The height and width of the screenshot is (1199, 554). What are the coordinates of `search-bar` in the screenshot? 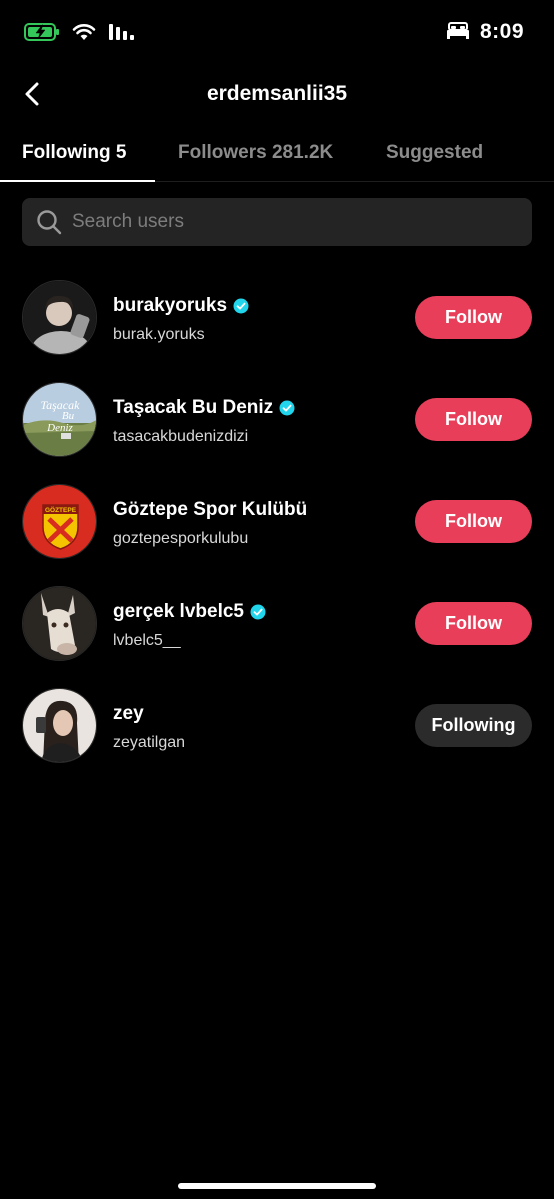 It's located at (277, 222).